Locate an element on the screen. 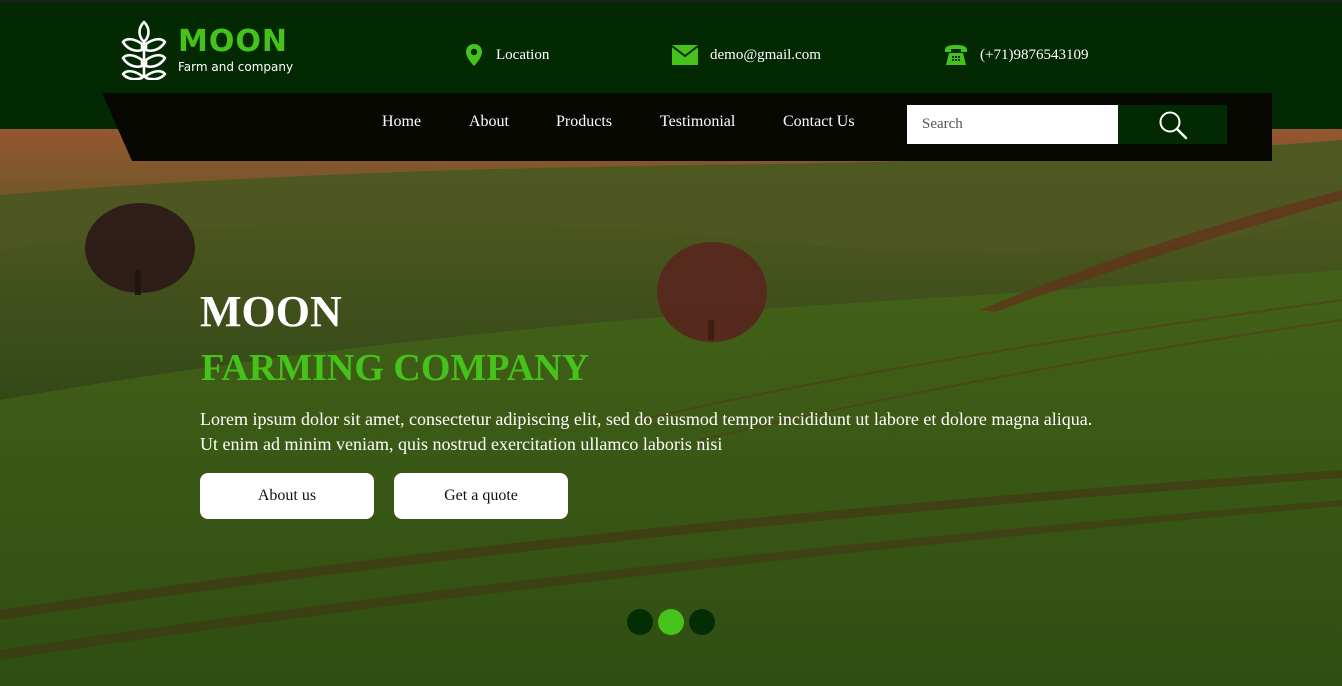  search-icon is located at coordinates (1173, 125).